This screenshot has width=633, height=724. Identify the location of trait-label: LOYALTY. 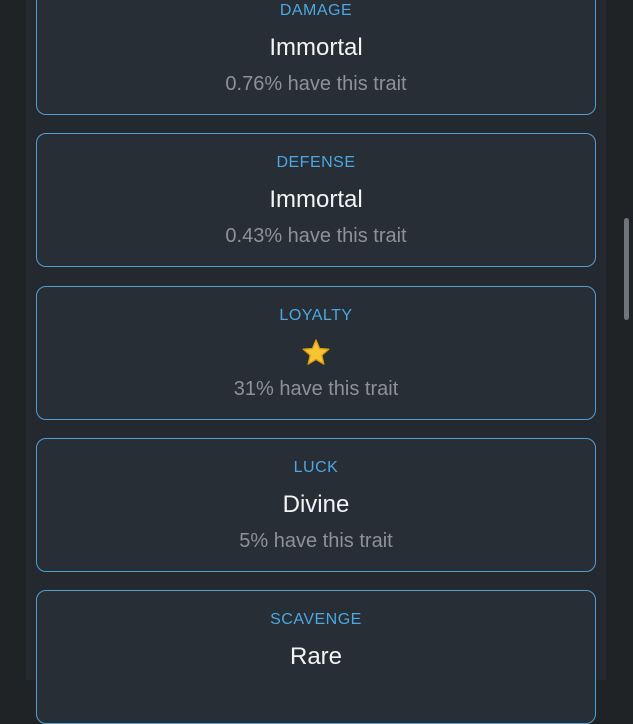
(316, 315).